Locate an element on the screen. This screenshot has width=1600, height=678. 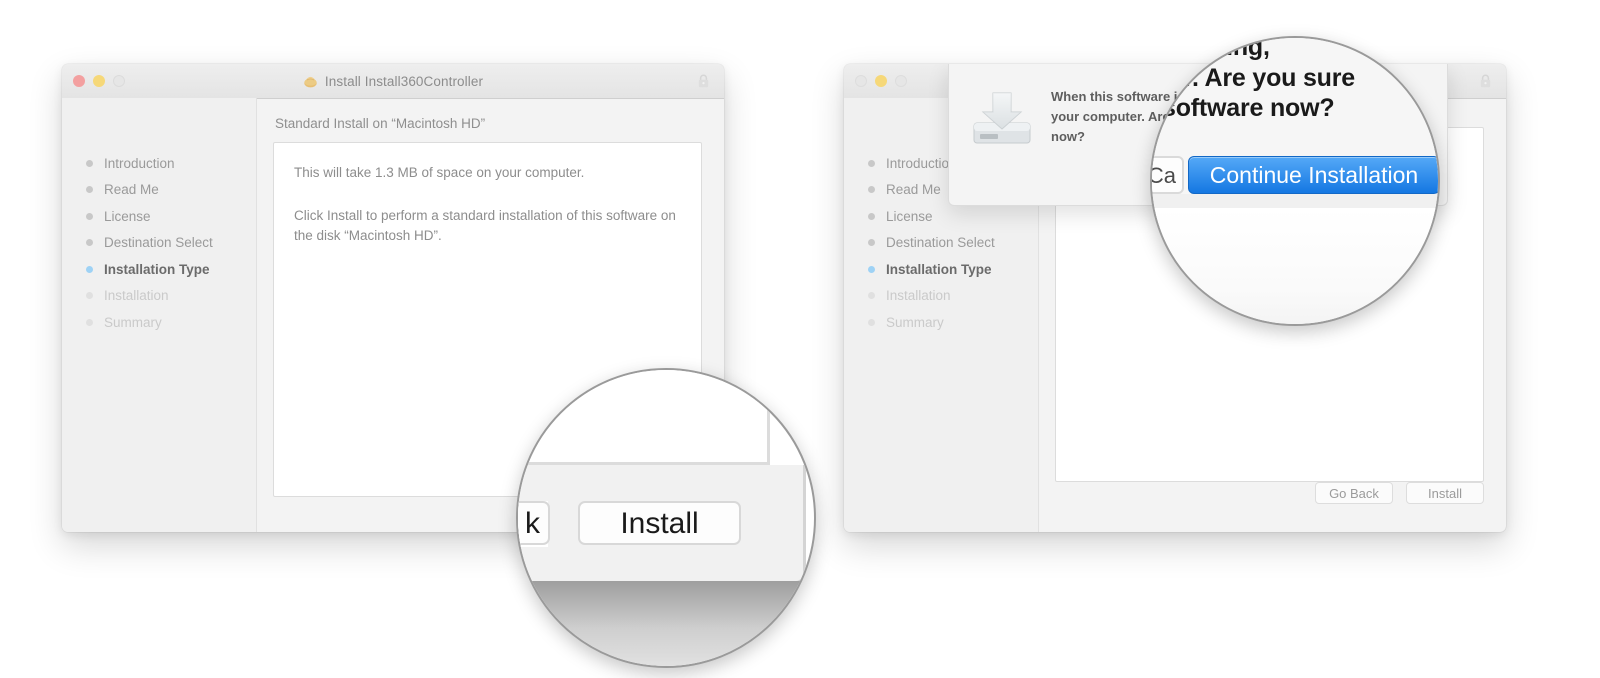
window-title-left: Install Install360Controller is located at coordinates (393, 81).